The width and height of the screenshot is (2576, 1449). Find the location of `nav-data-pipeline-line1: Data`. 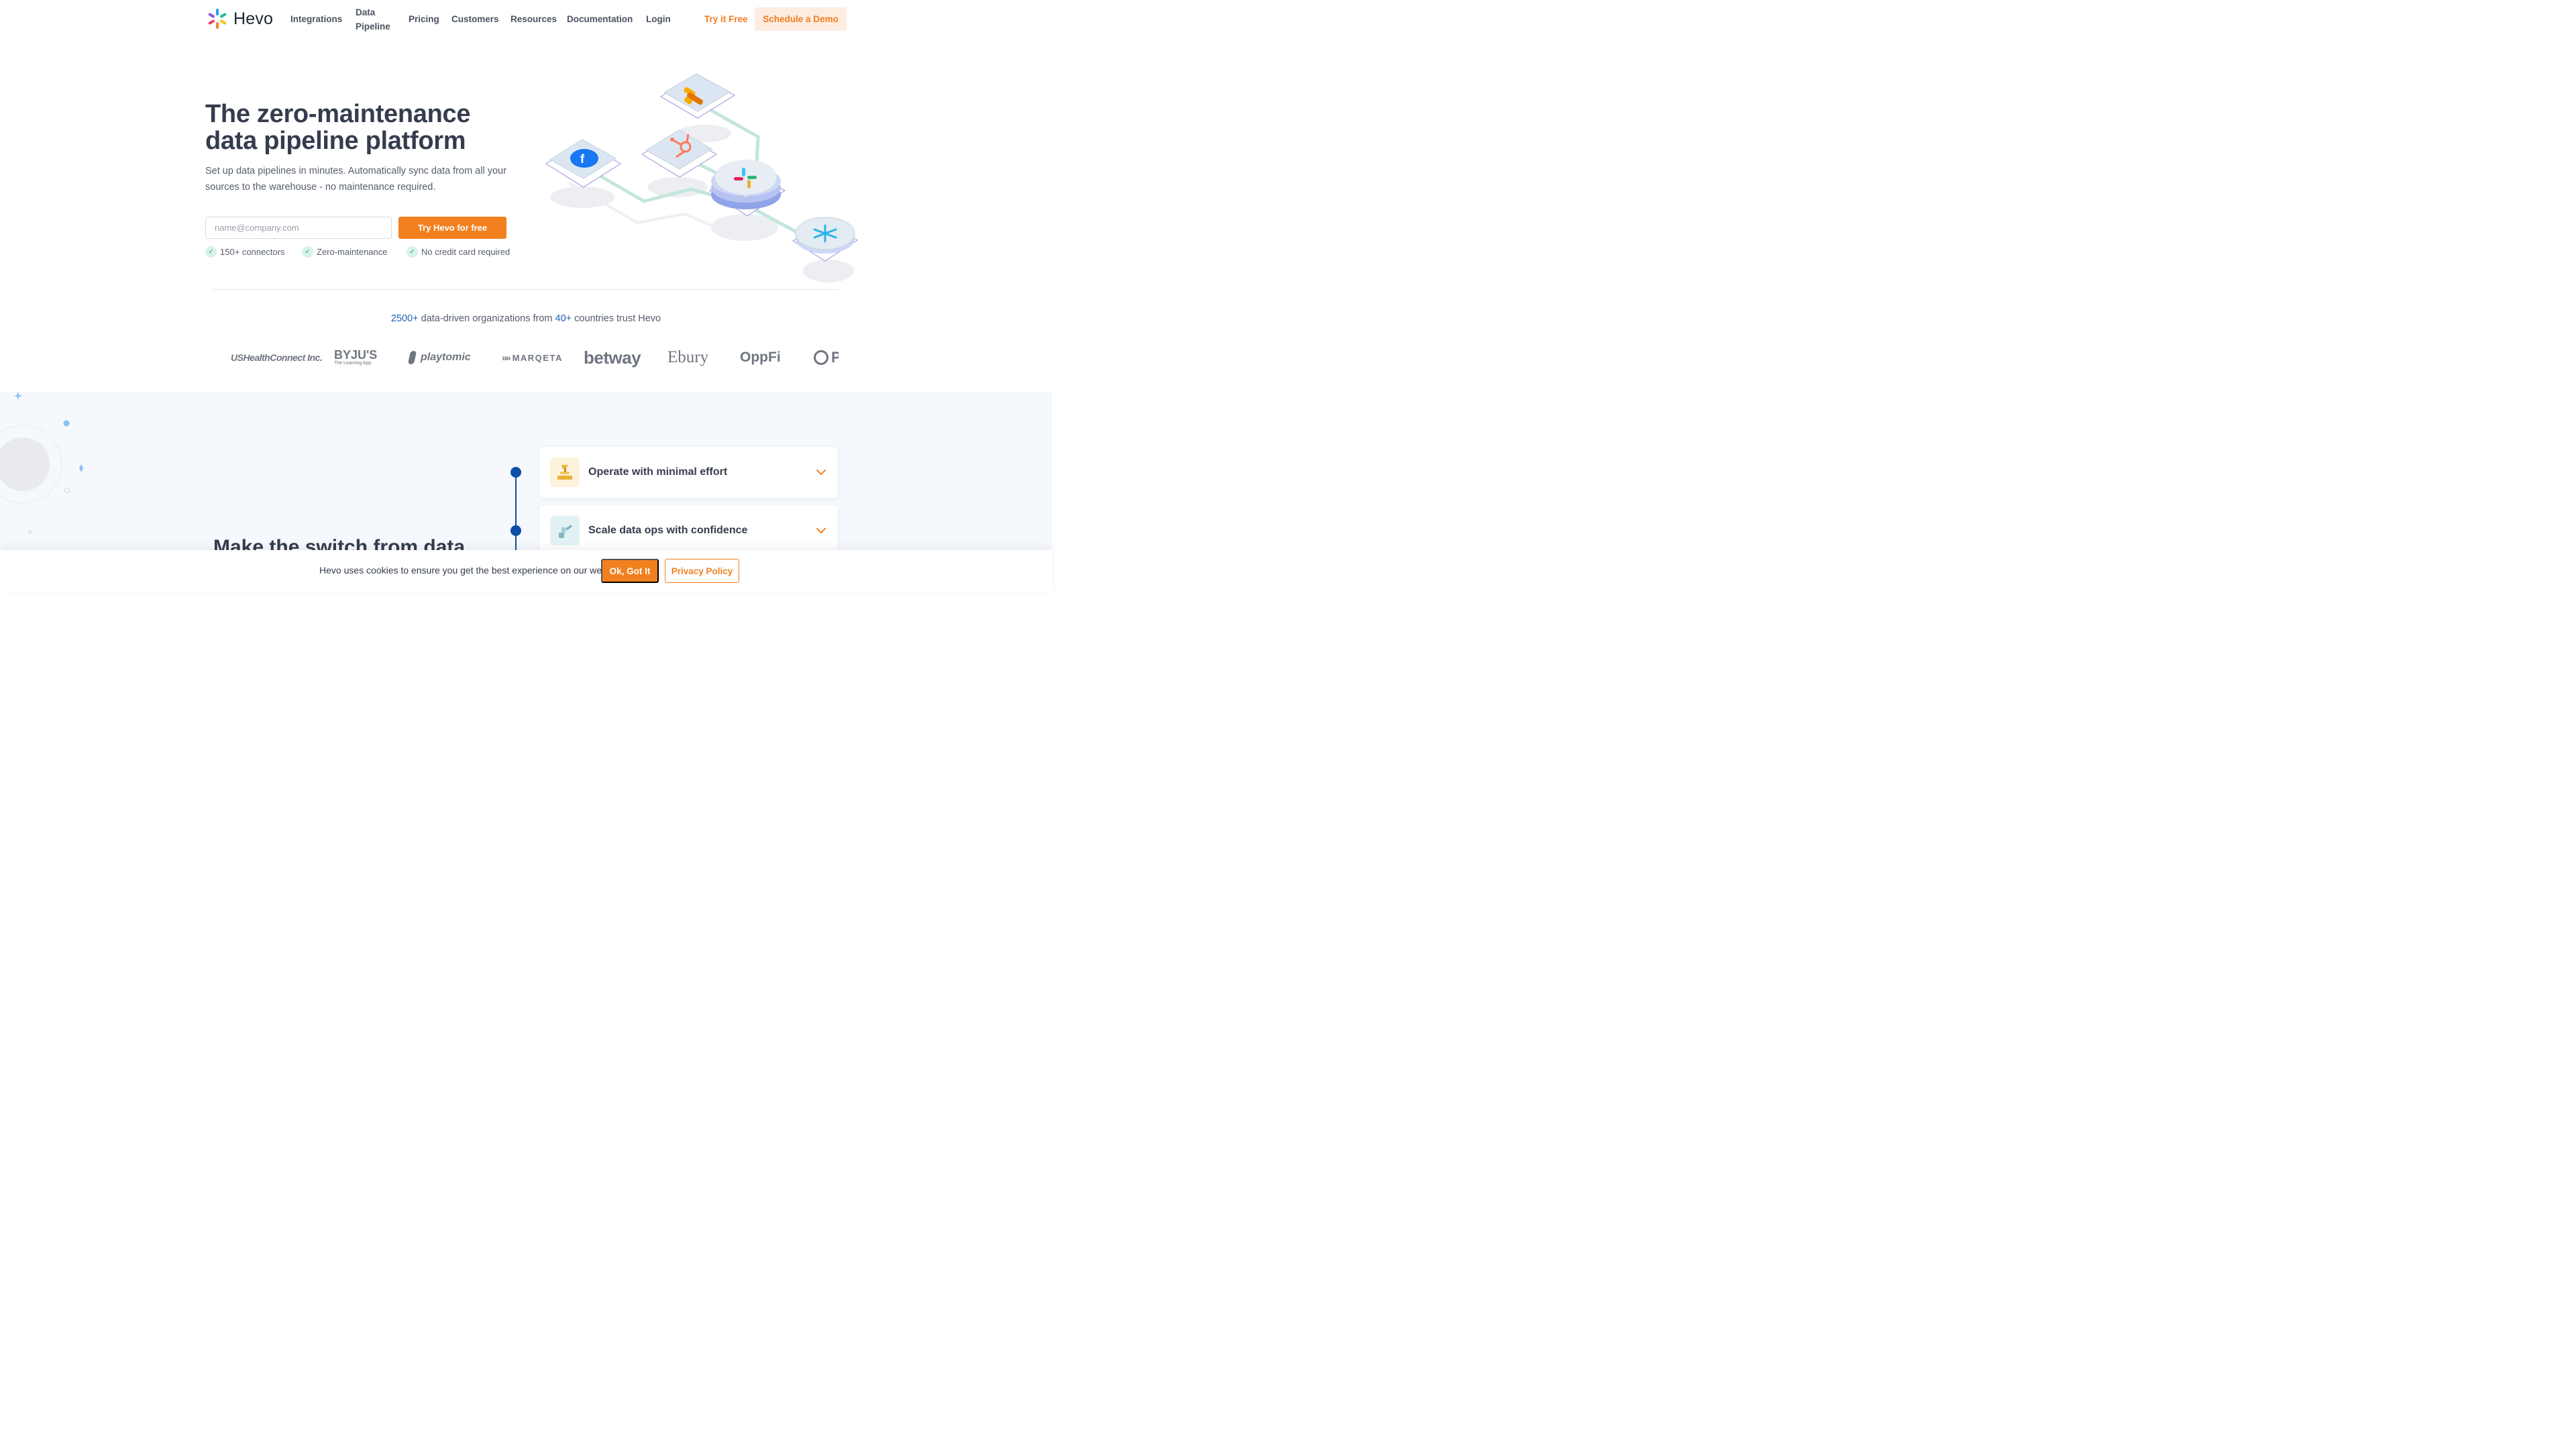

nav-data-pipeline-line1: Data is located at coordinates (366, 12).